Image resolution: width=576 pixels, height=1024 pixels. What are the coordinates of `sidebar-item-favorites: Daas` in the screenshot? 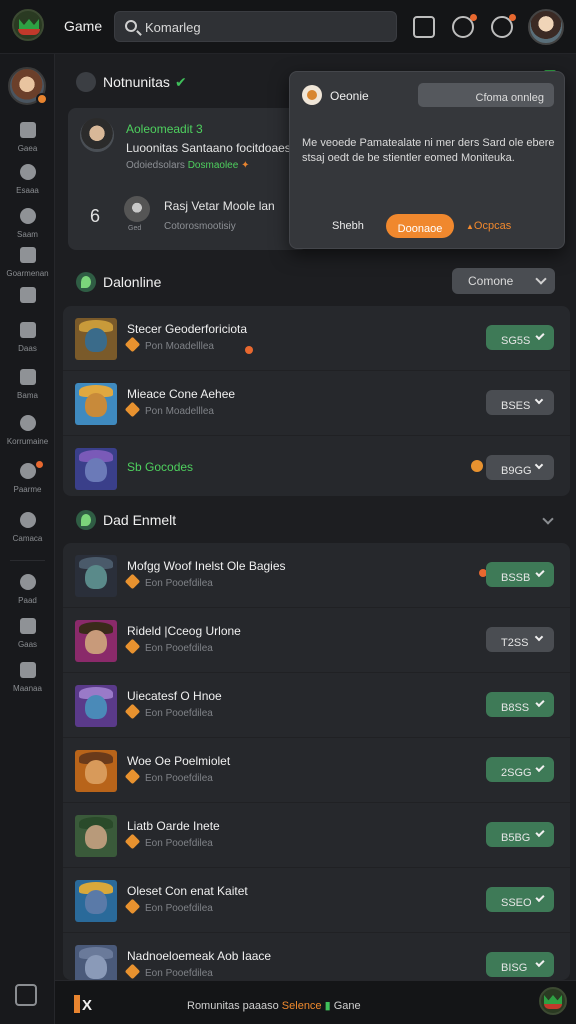 It's located at (27, 342).